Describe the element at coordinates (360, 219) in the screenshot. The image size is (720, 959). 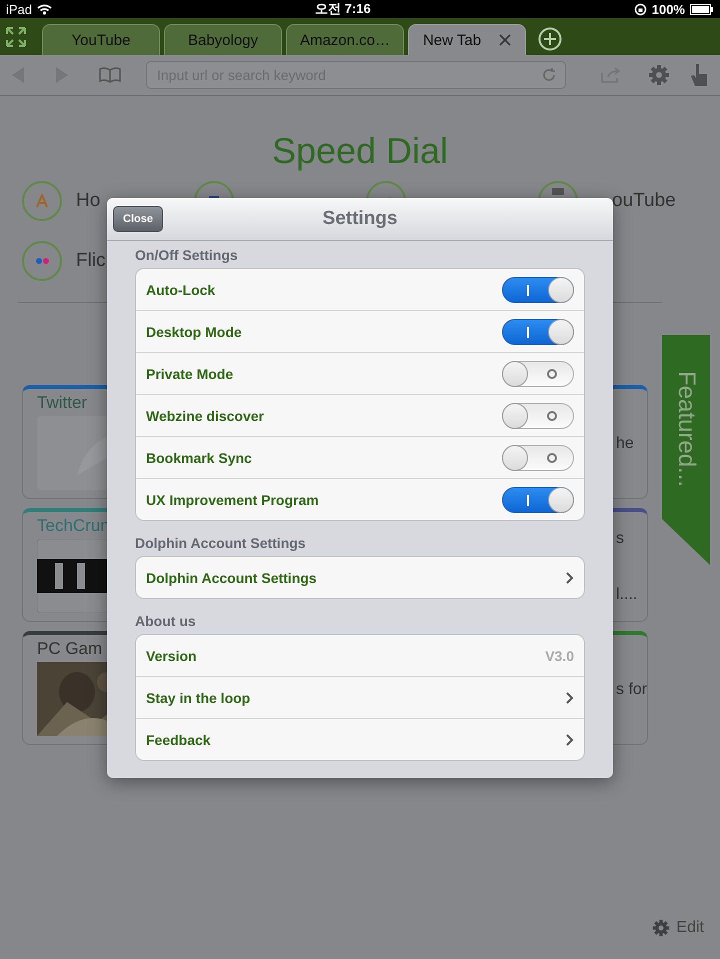
I see `dialog-title: Settings` at that location.